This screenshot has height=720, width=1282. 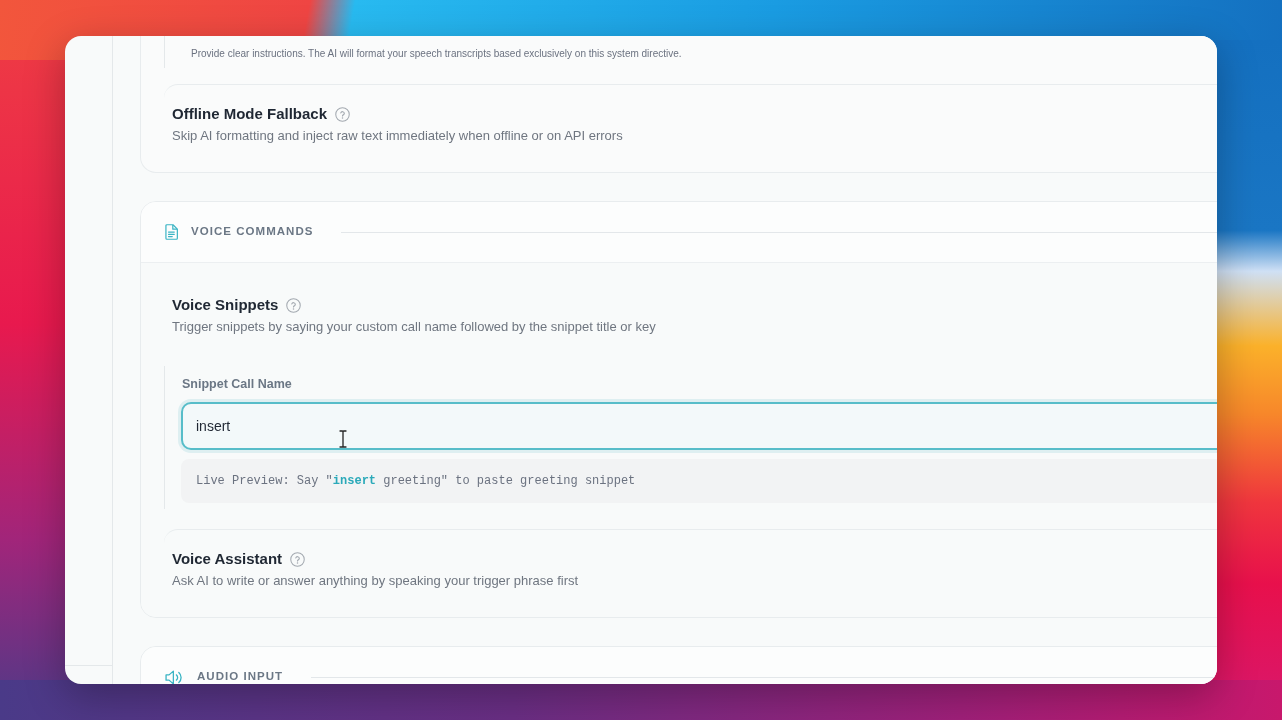 What do you see at coordinates (414, 327) in the screenshot?
I see `setting-description: Trigger snippets by saying your custom call name followed by the snippet title or key` at bounding box center [414, 327].